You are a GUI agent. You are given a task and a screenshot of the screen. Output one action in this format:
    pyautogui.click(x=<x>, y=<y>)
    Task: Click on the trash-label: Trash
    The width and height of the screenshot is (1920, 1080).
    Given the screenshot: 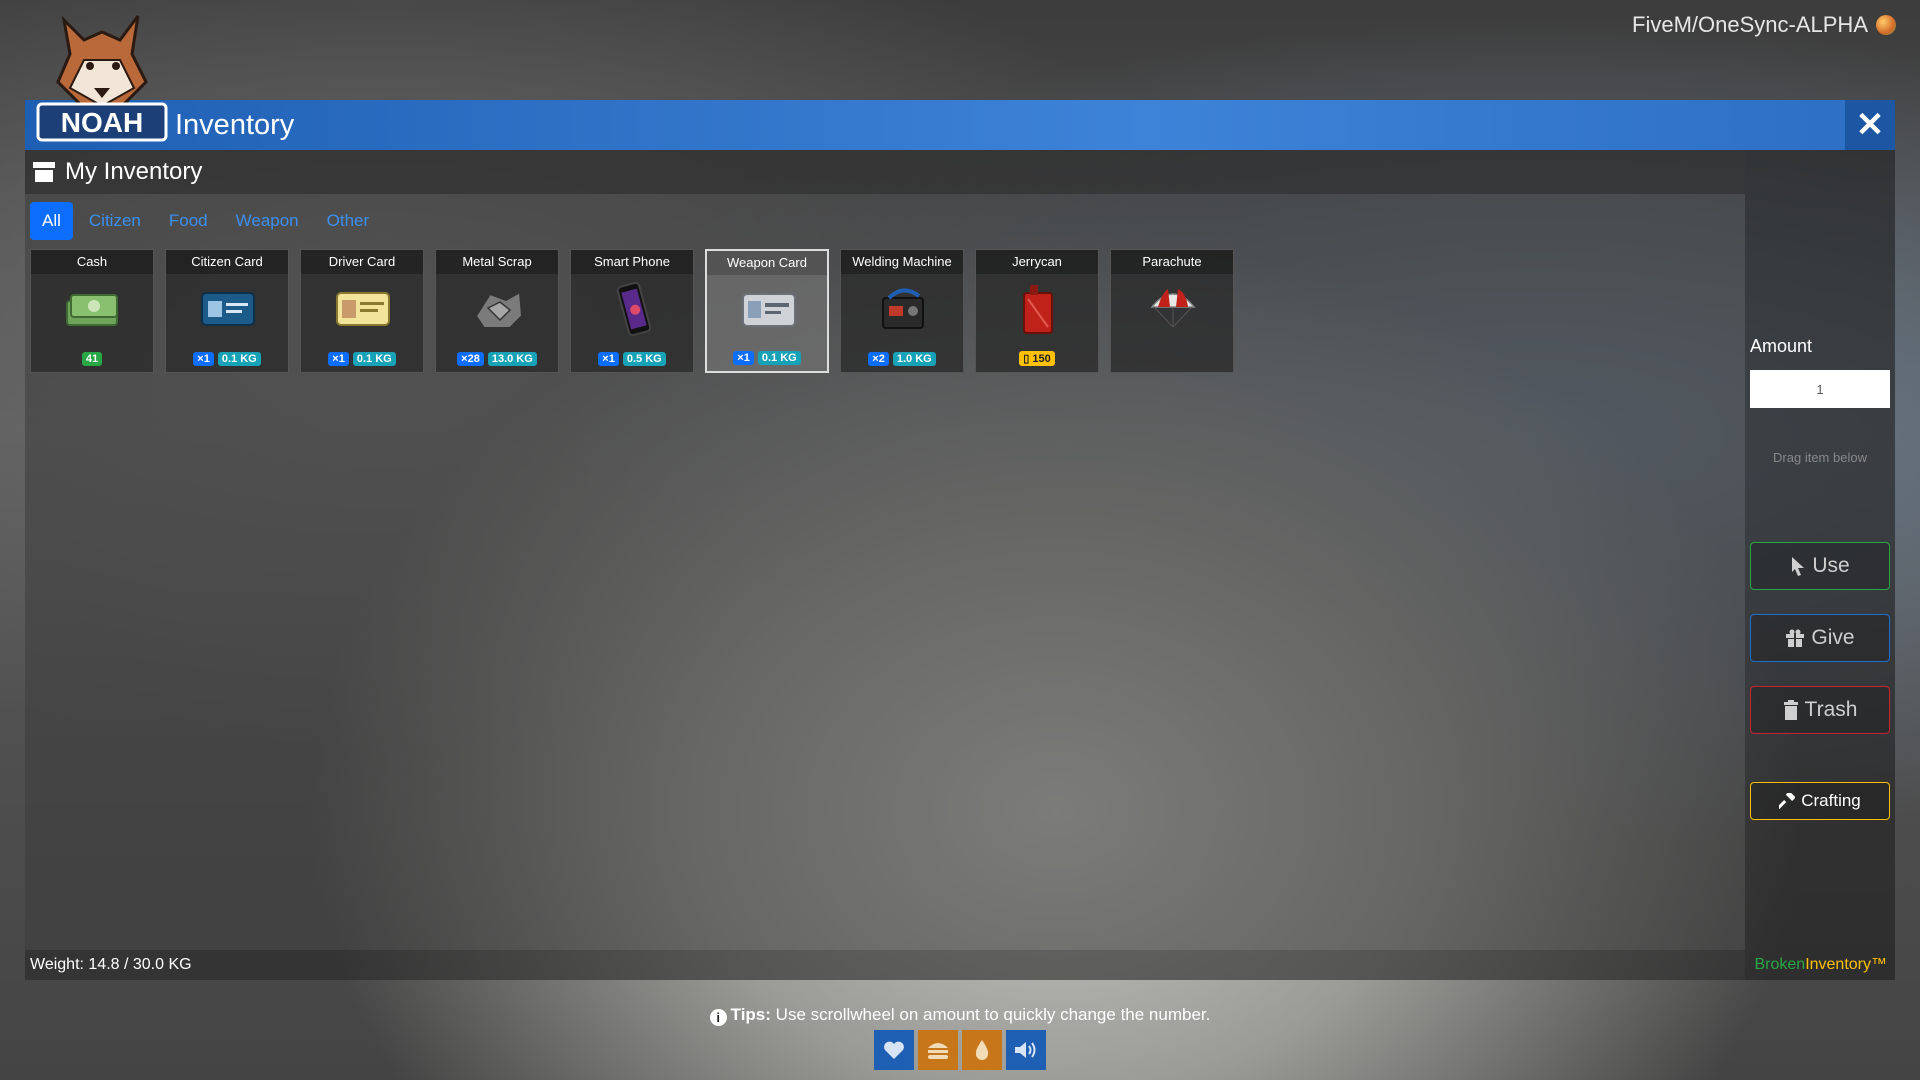 What is the action you would take?
    pyautogui.click(x=1831, y=709)
    